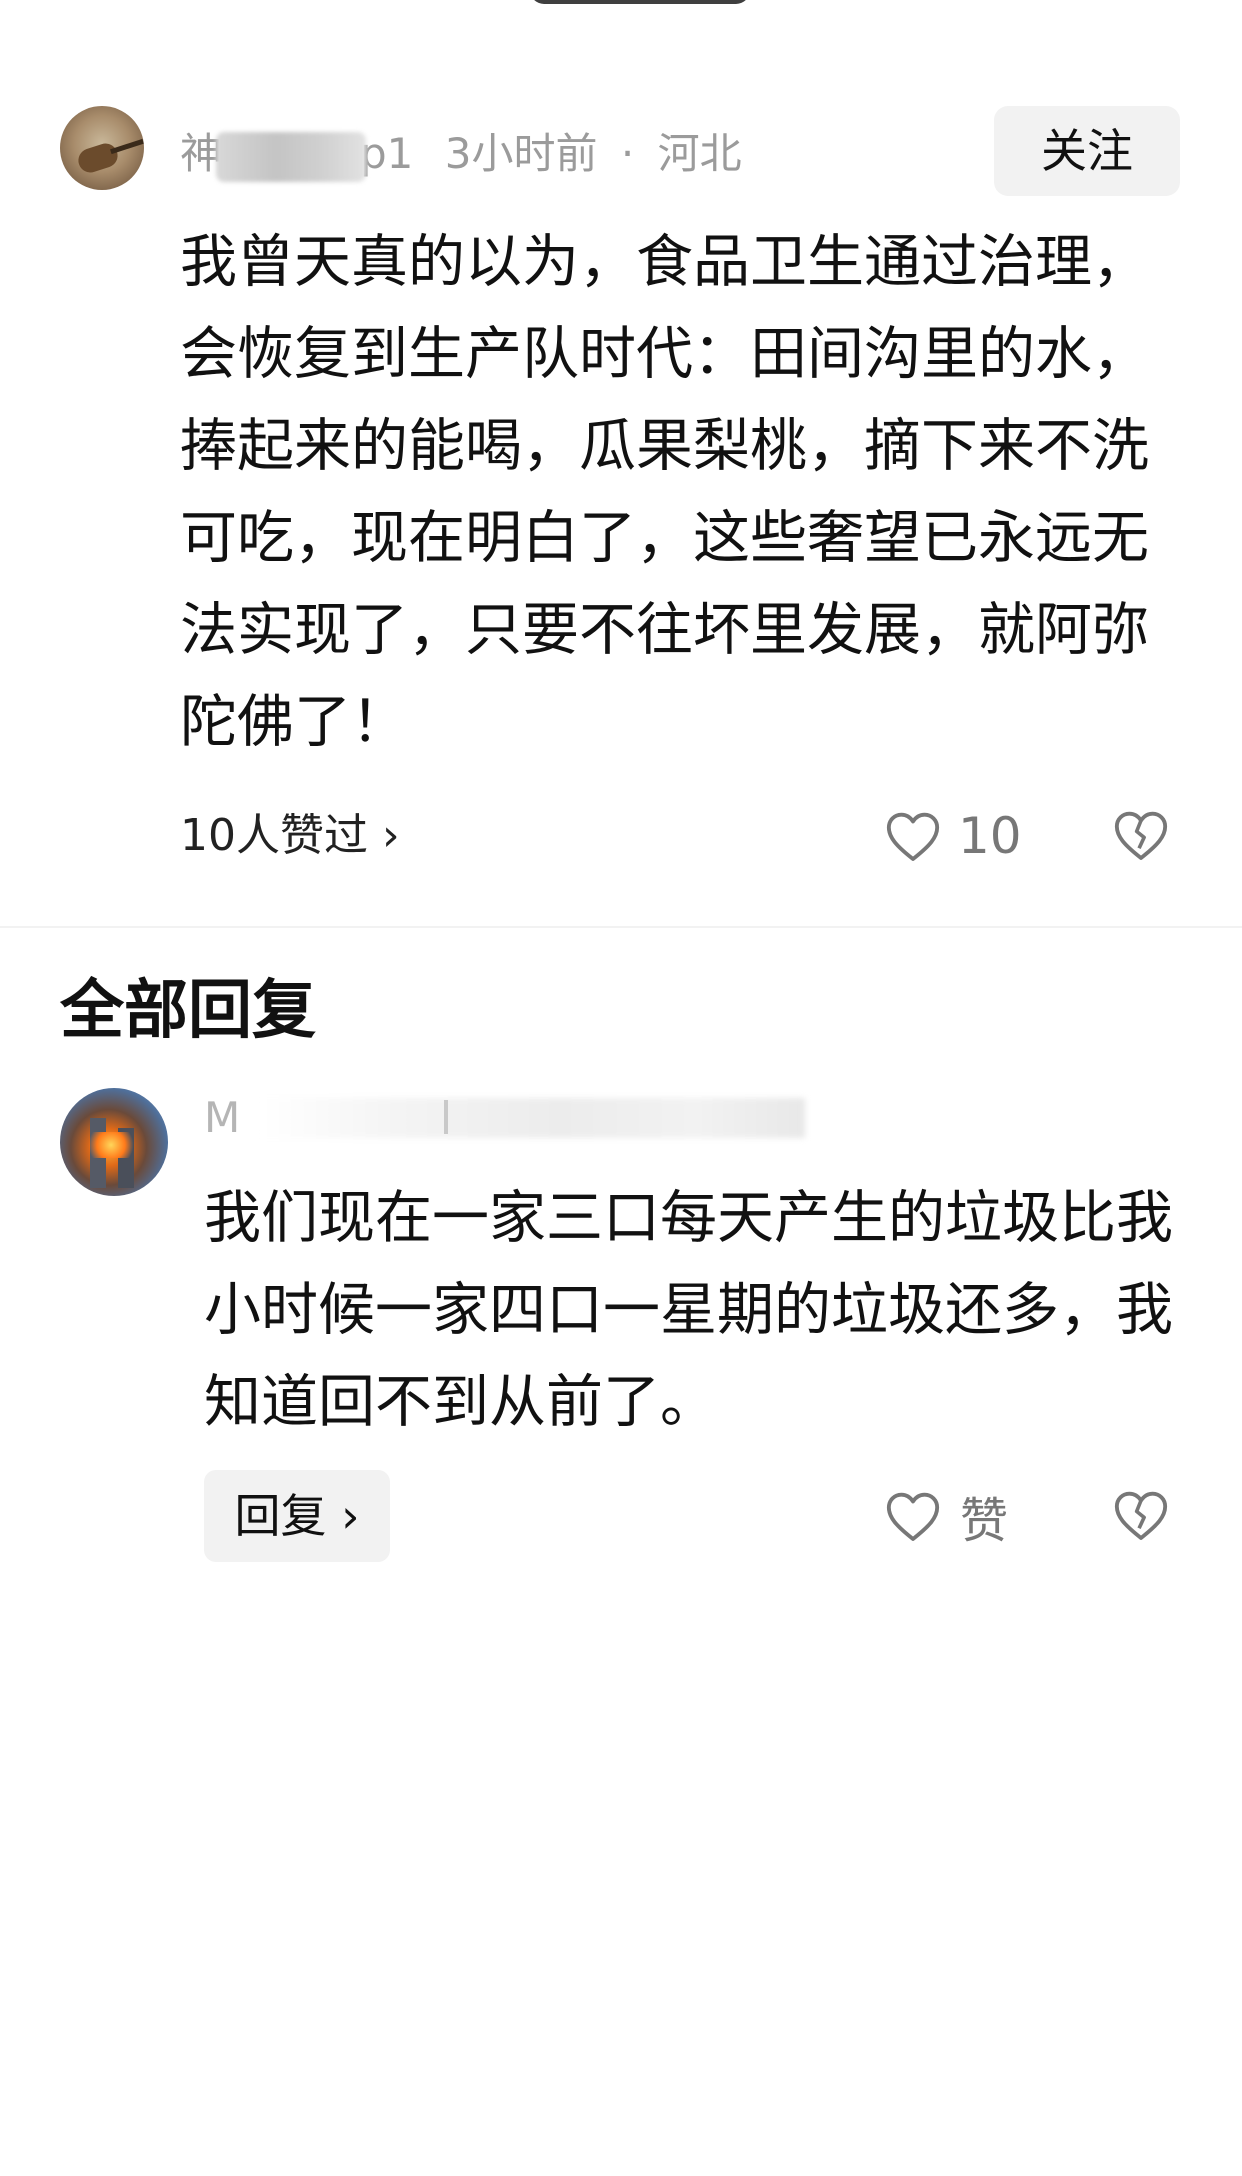 Image resolution: width=1242 pixels, height=2176 pixels. Describe the element at coordinates (291, 156) in the screenshot. I see `author-name-redaction` at that location.